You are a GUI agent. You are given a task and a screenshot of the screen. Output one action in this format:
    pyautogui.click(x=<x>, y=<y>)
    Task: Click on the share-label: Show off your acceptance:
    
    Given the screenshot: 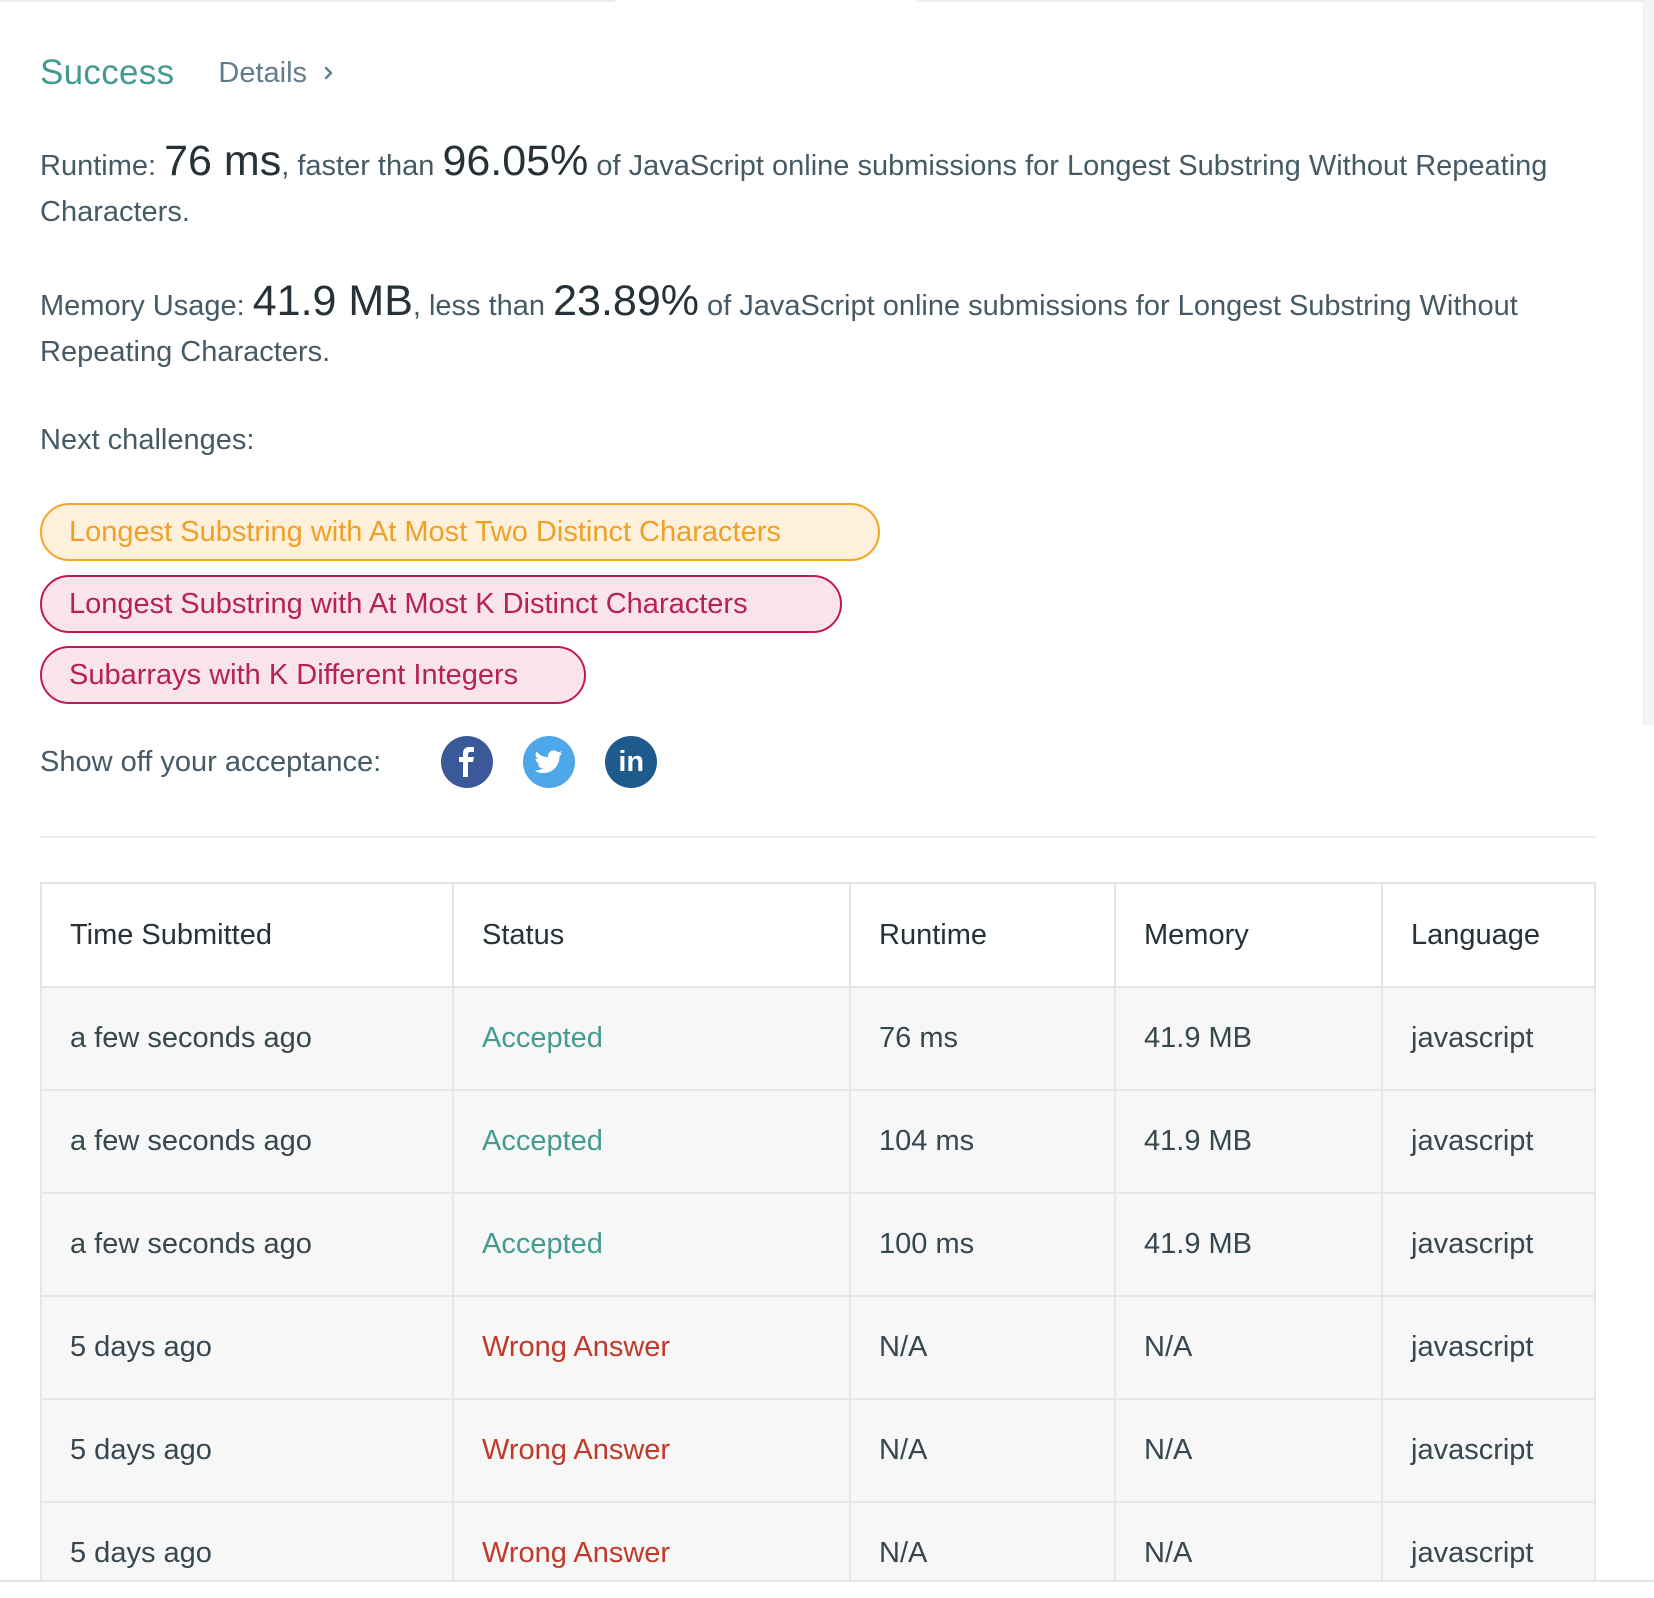 What is the action you would take?
    pyautogui.click(x=211, y=761)
    